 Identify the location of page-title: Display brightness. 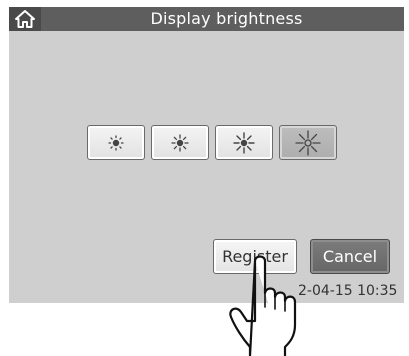
(226, 18).